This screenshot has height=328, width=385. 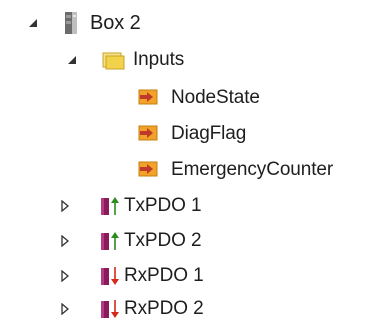 What do you see at coordinates (164, 275) in the screenshot?
I see `tree-node-label: RxPDO 1` at bounding box center [164, 275].